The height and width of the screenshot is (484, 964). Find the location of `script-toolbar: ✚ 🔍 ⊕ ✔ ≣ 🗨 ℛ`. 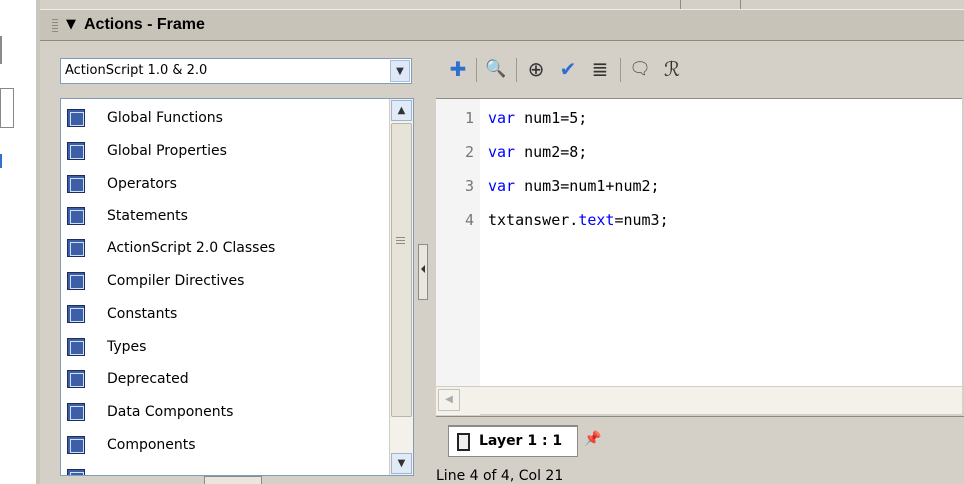

script-toolbar: ✚ 🔍 ⊕ ✔ ≣ 🗨 ℛ is located at coordinates (696, 70).